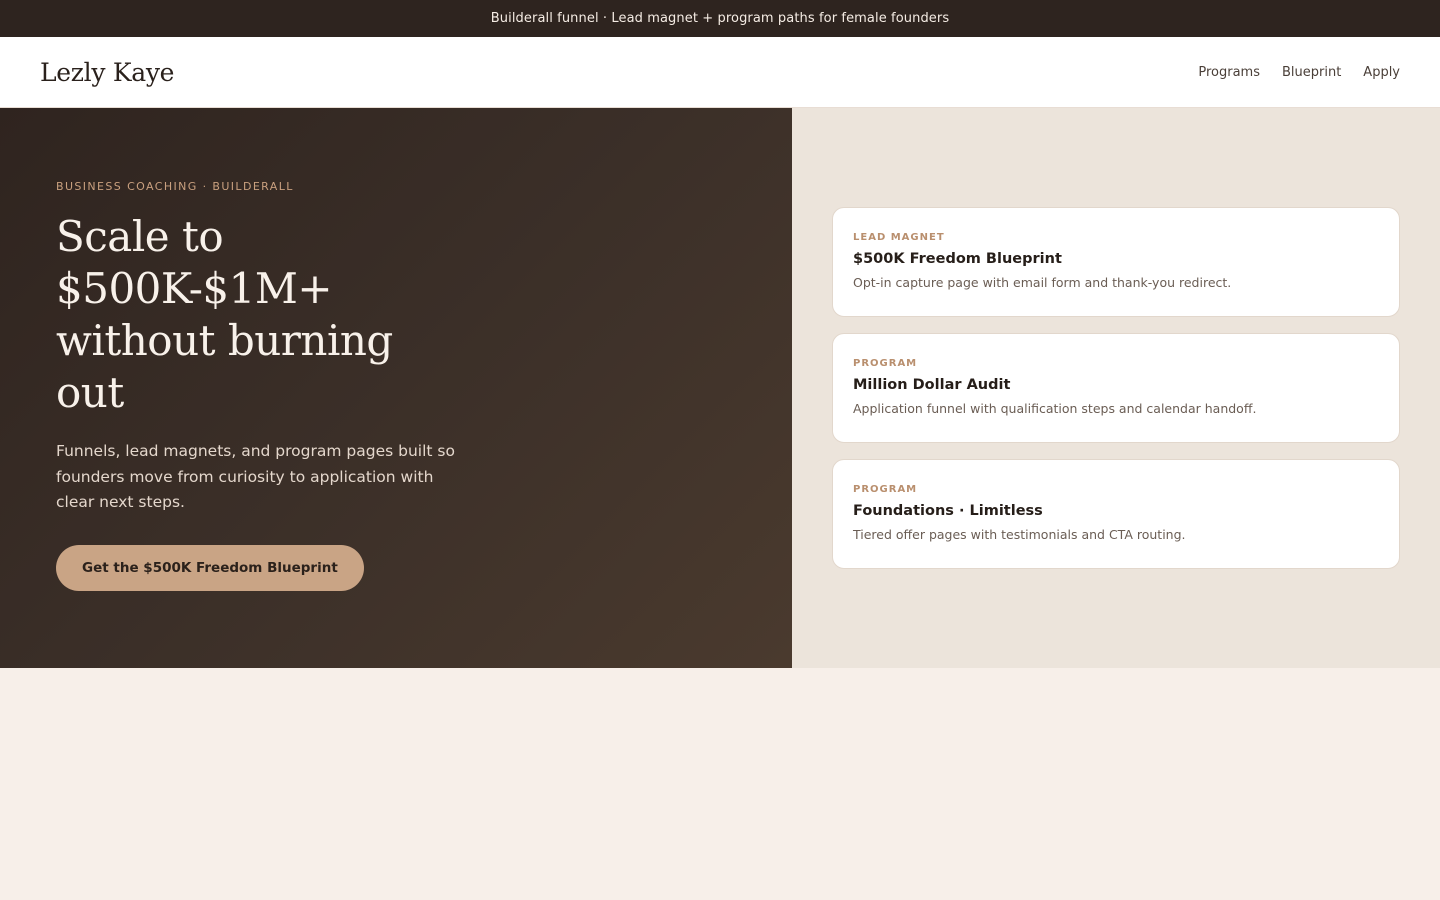  Describe the element at coordinates (899, 237) in the screenshot. I see `card-tag: LEAD MAGNET` at that location.